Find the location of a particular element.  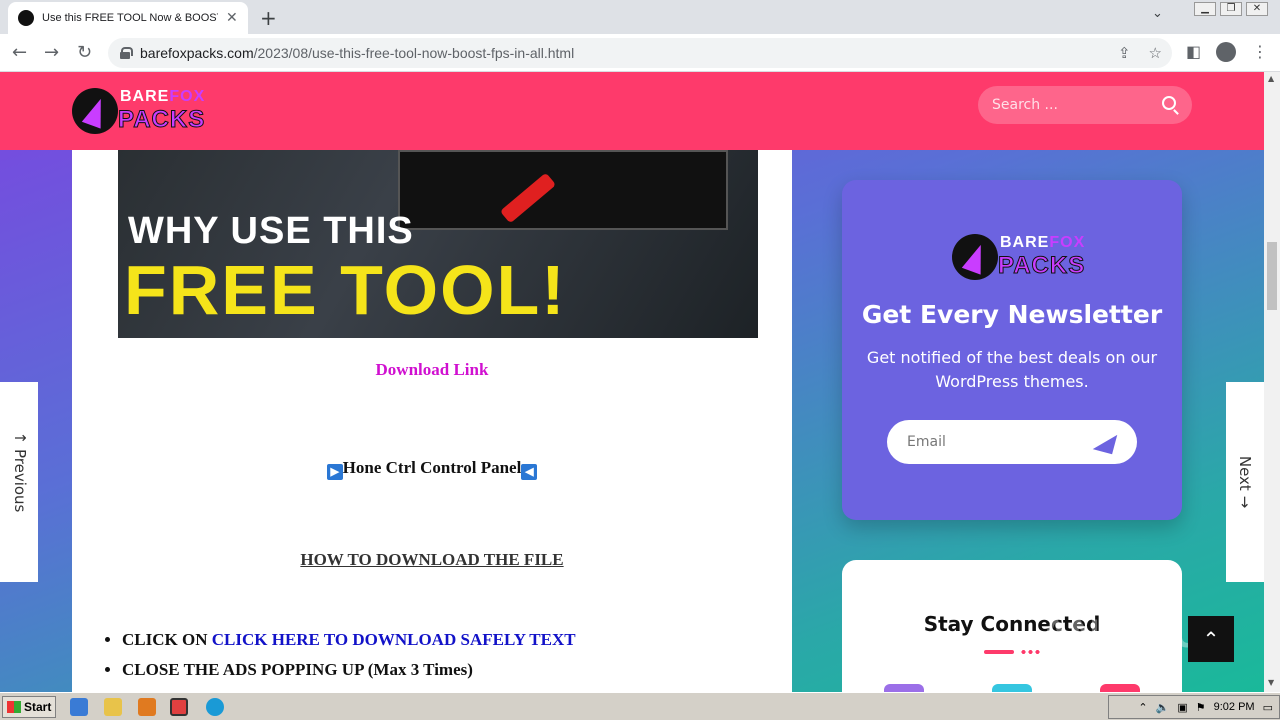

new-tab-button: + is located at coordinates (268, 18).